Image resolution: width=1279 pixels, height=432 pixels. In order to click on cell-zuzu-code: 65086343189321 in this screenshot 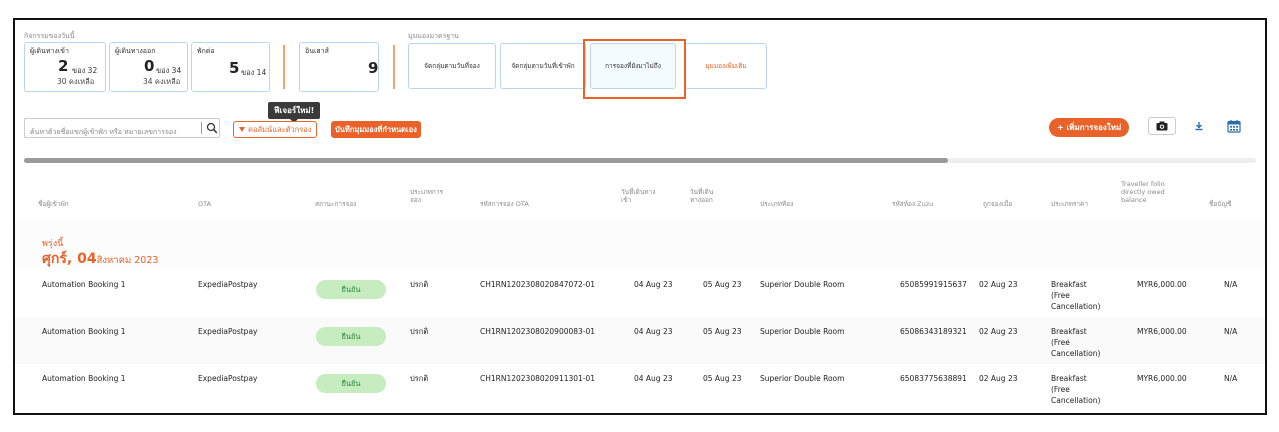, I will do `click(933, 331)`.